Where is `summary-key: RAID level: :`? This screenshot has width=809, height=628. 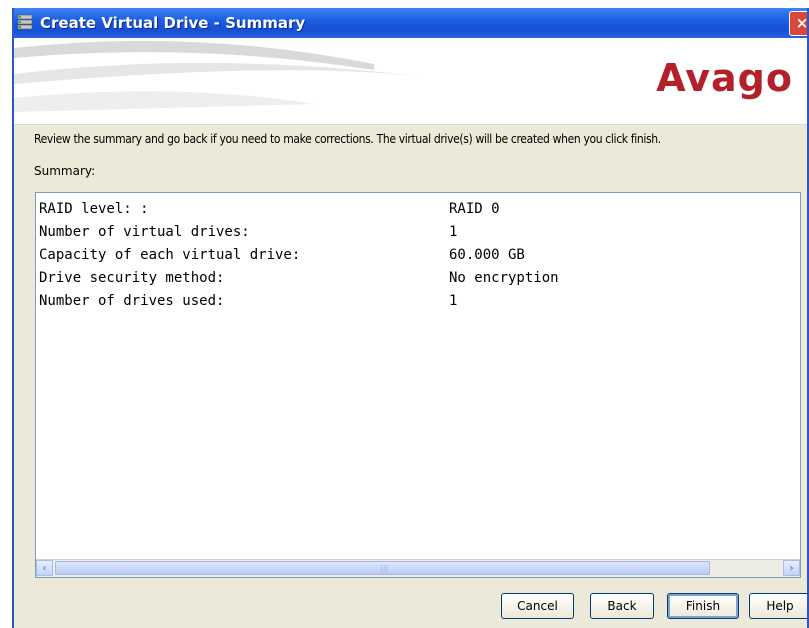 summary-key: RAID level: : is located at coordinates (94, 209).